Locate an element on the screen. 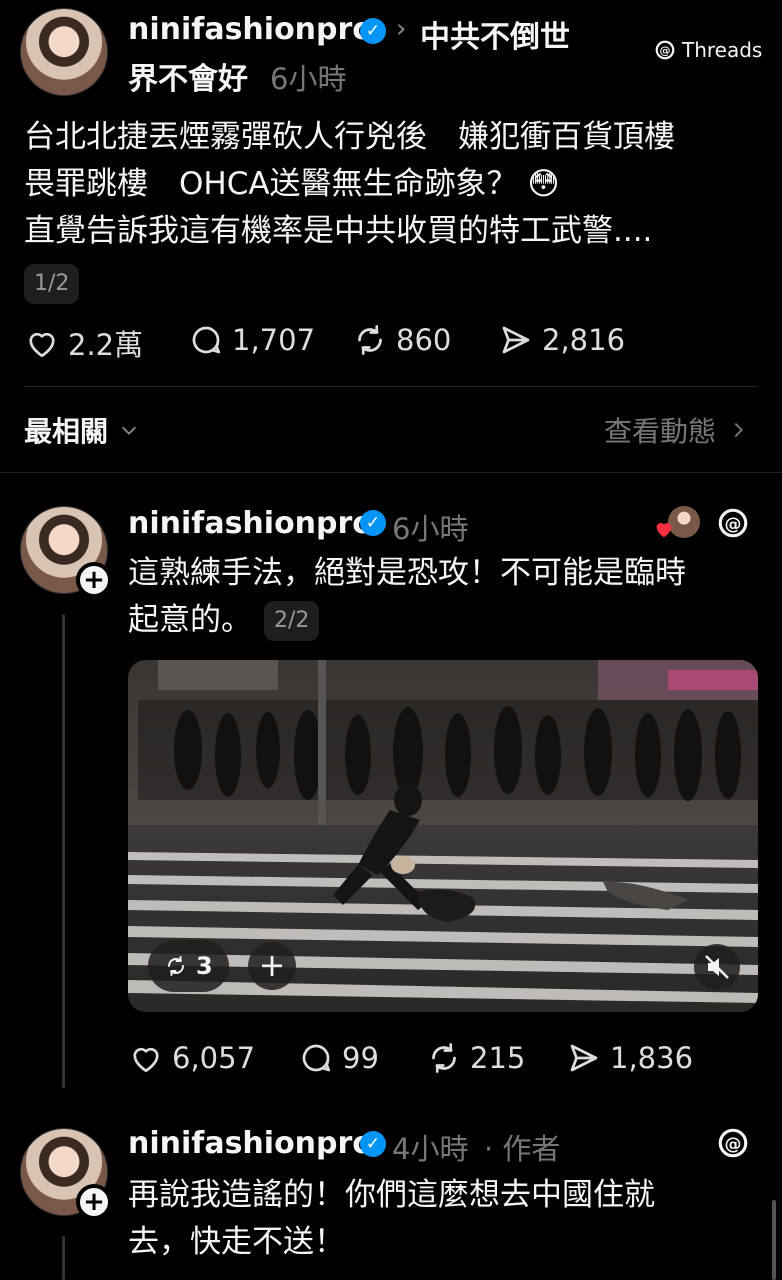 The height and width of the screenshot is (1280, 782). reply-count: 99 is located at coordinates (360, 1058).